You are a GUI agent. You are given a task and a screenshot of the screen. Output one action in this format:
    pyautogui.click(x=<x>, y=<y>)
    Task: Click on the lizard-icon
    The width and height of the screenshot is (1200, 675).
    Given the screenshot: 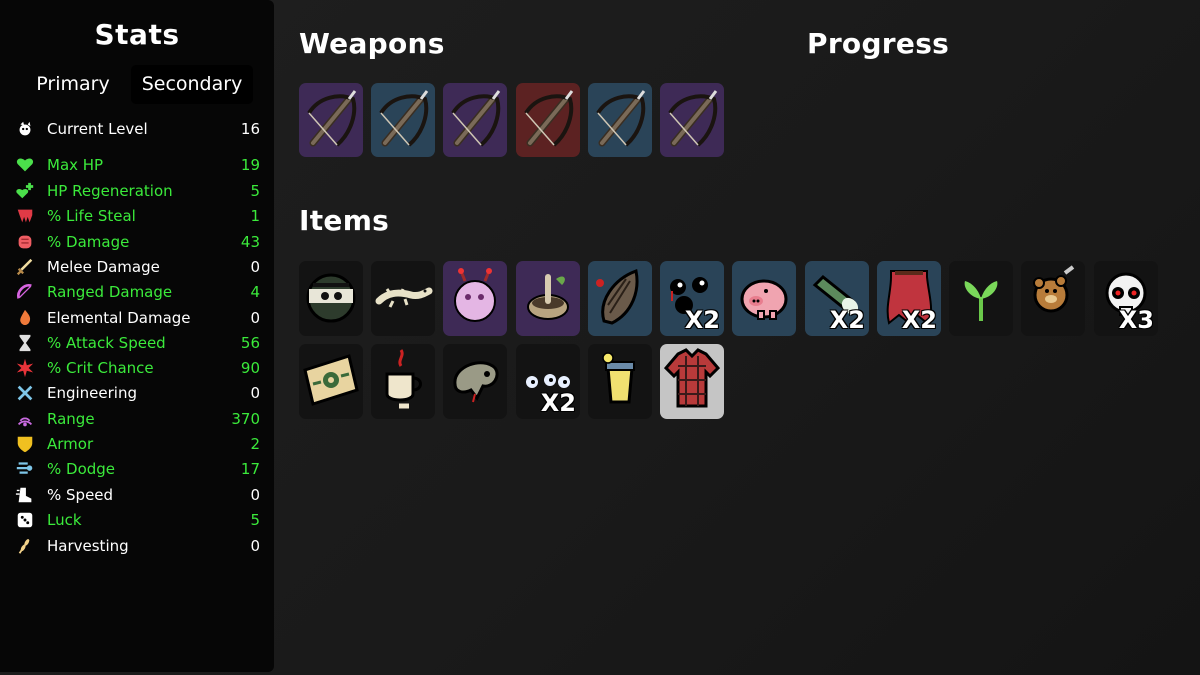 What is the action you would take?
    pyautogui.click(x=404, y=297)
    